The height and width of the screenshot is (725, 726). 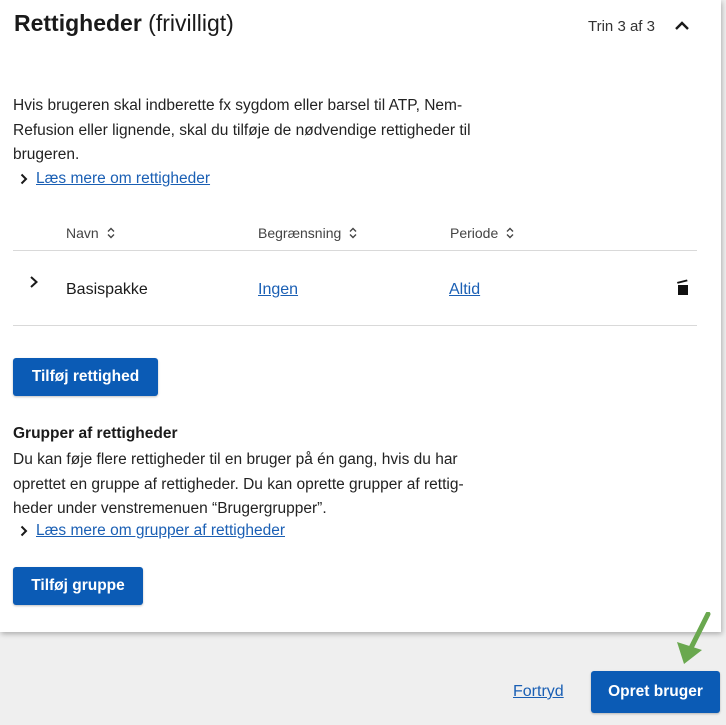 What do you see at coordinates (621, 26) in the screenshot?
I see `step-indicator: Trin 3 af 3` at bounding box center [621, 26].